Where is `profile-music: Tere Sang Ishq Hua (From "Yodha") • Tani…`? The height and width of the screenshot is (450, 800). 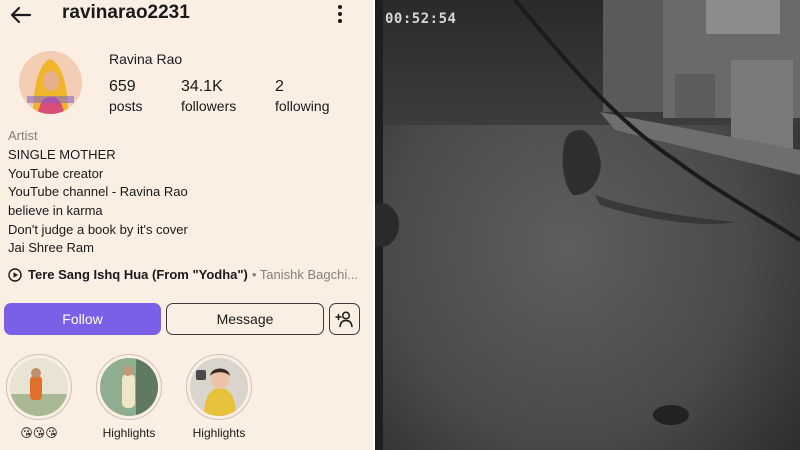 profile-music: Tere Sang Ishq Hua (From "Yodha") • Tani… is located at coordinates (183, 274).